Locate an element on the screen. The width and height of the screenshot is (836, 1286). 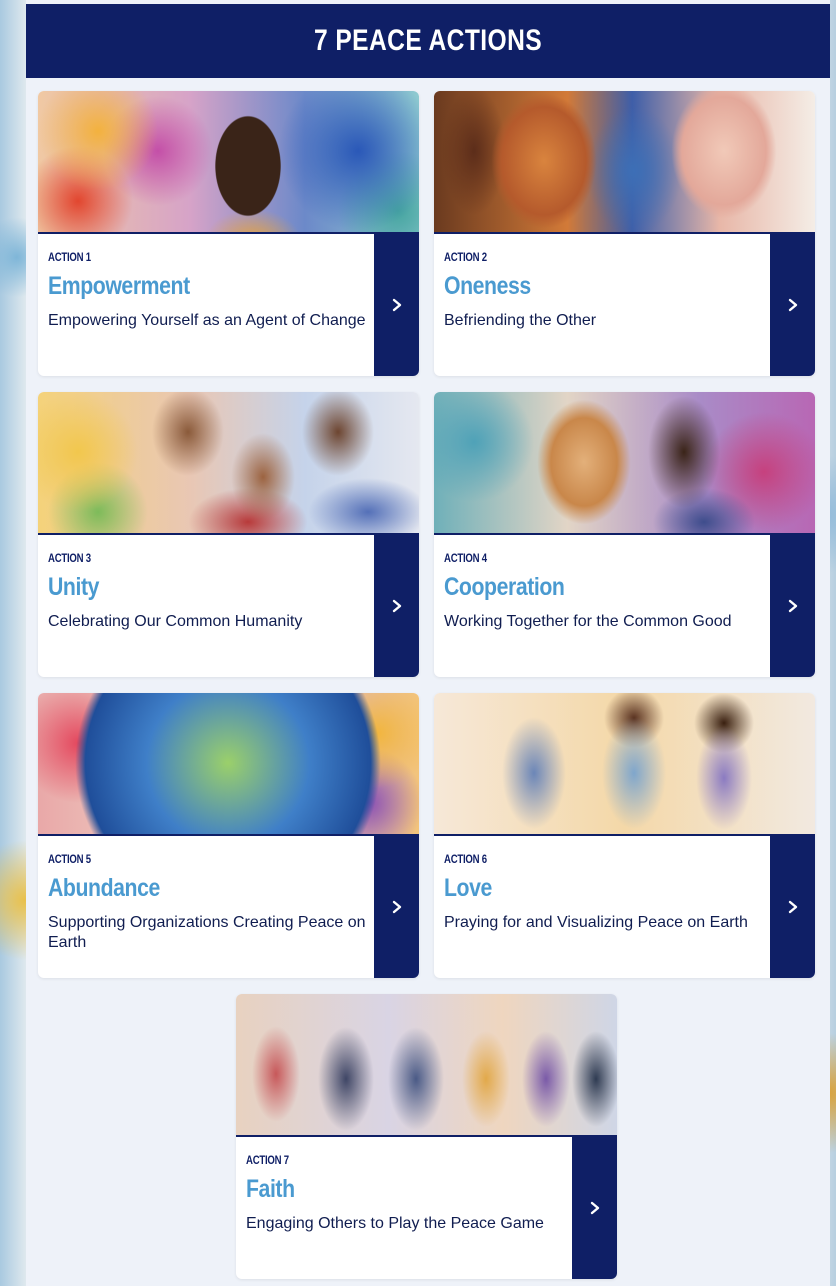
action-card-body: ACTION 2 Oneness Befriending the Other is located at coordinates (602, 305).